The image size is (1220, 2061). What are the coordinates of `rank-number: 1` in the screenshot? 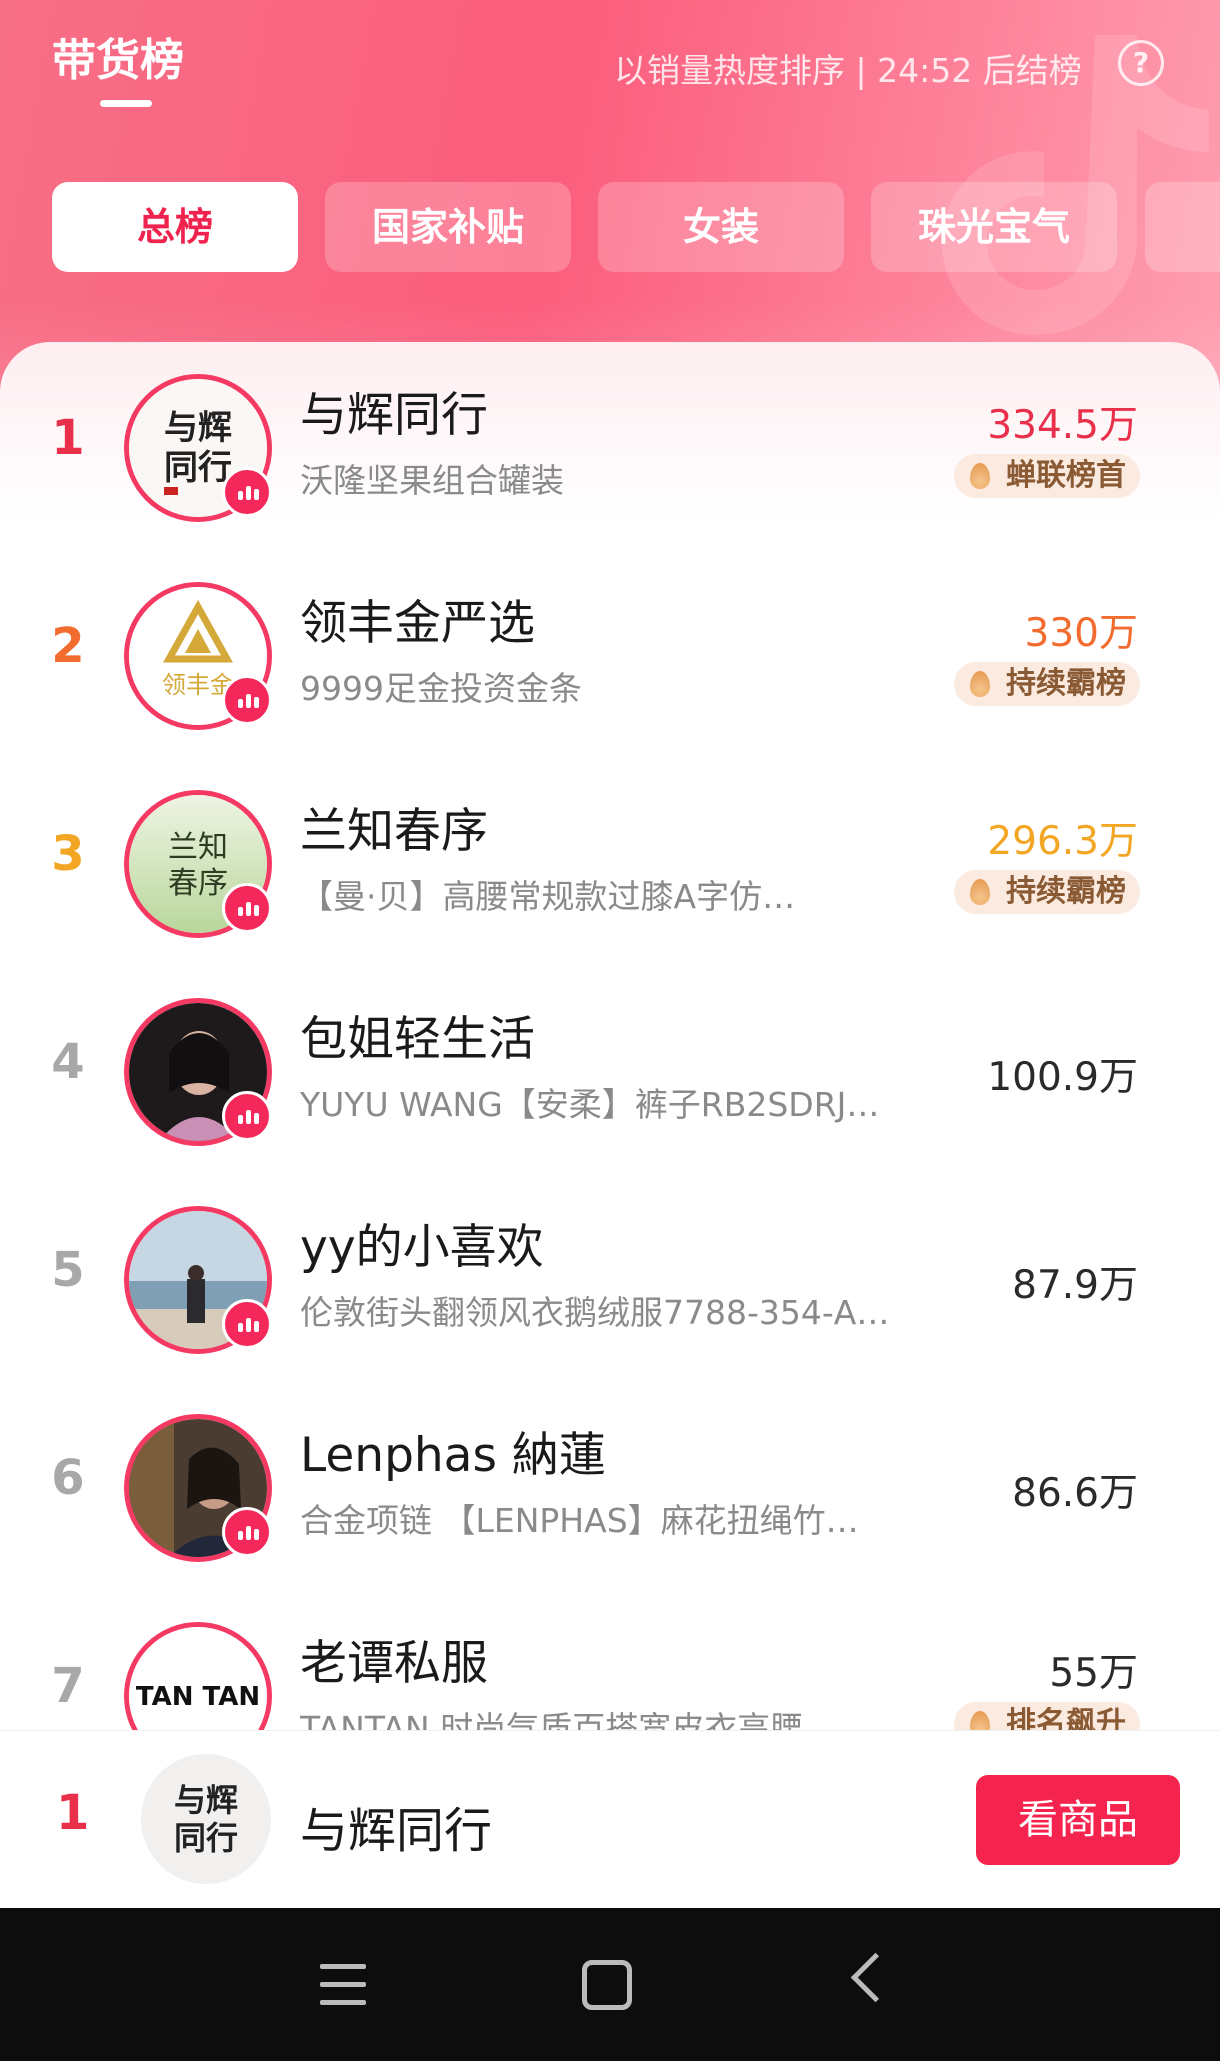 It's located at (68, 438).